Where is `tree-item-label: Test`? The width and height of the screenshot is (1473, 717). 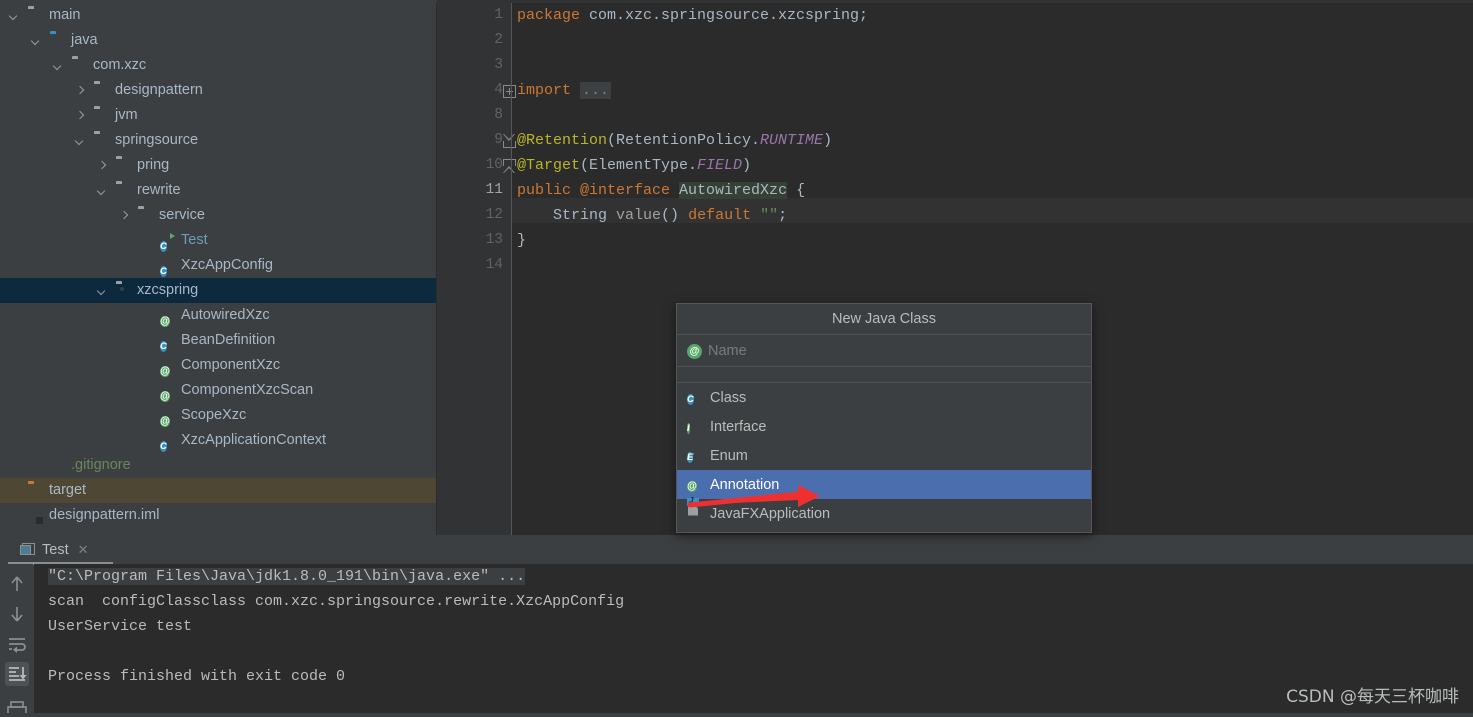 tree-item-label: Test is located at coordinates (194, 240).